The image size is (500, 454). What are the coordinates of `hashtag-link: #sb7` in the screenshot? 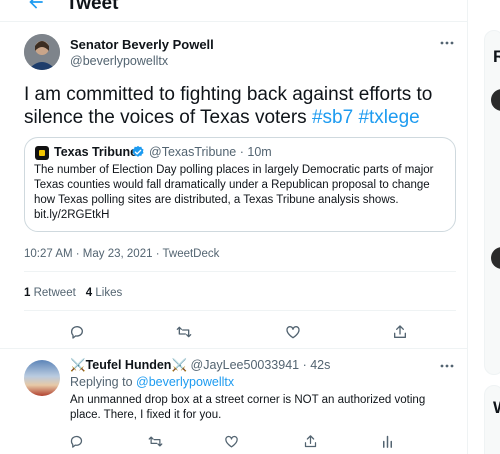 It's located at (332, 117).